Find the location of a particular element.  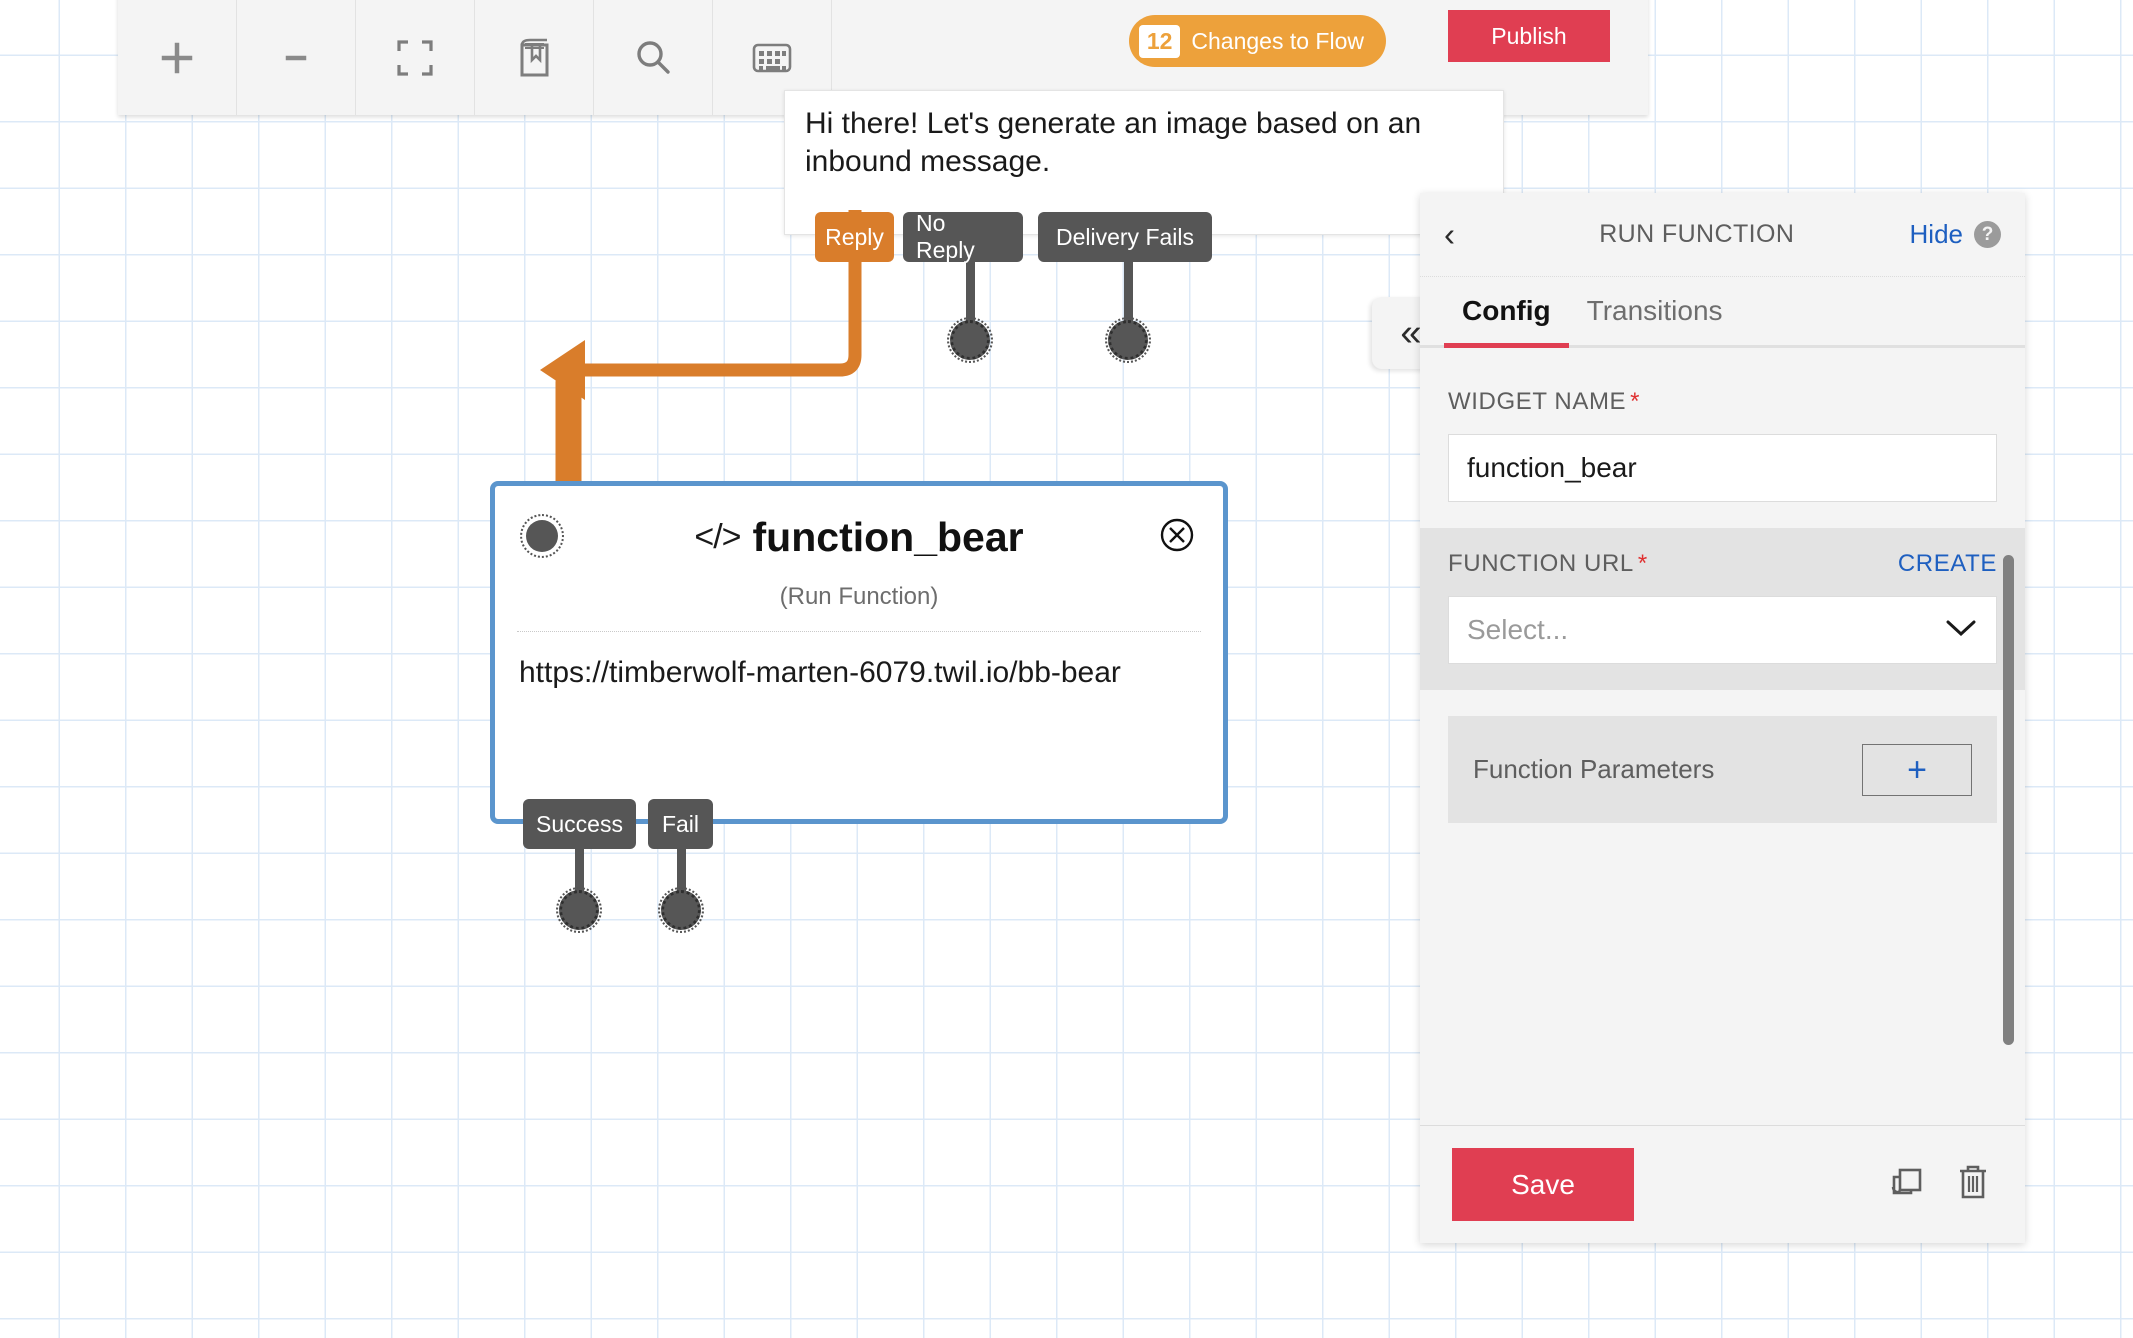

crop-frame-icon is located at coordinates (415, 58).